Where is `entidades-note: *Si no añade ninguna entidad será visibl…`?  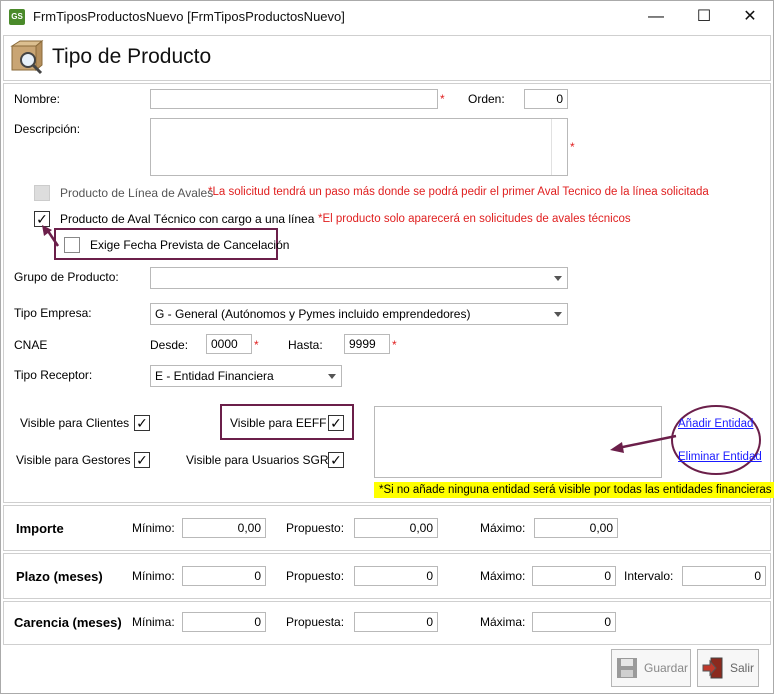
entidades-note: *Si no añade ninguna entidad será visibl… is located at coordinates (574, 490).